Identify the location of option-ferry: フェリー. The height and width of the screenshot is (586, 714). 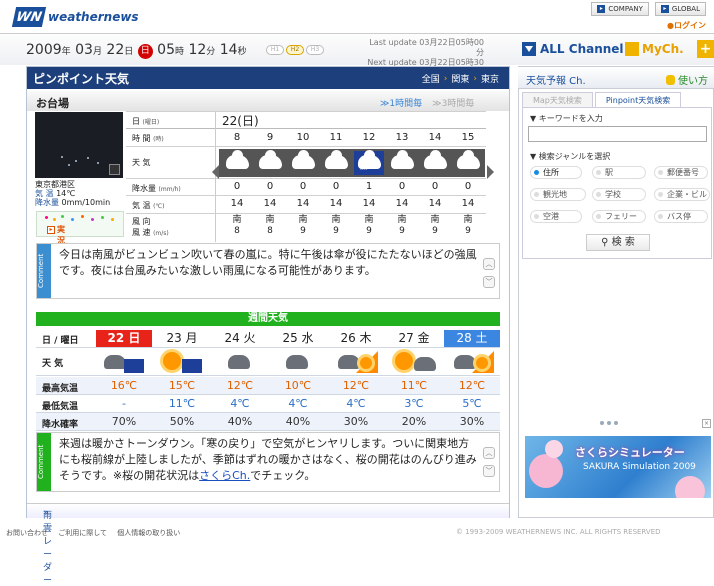
(619, 216).